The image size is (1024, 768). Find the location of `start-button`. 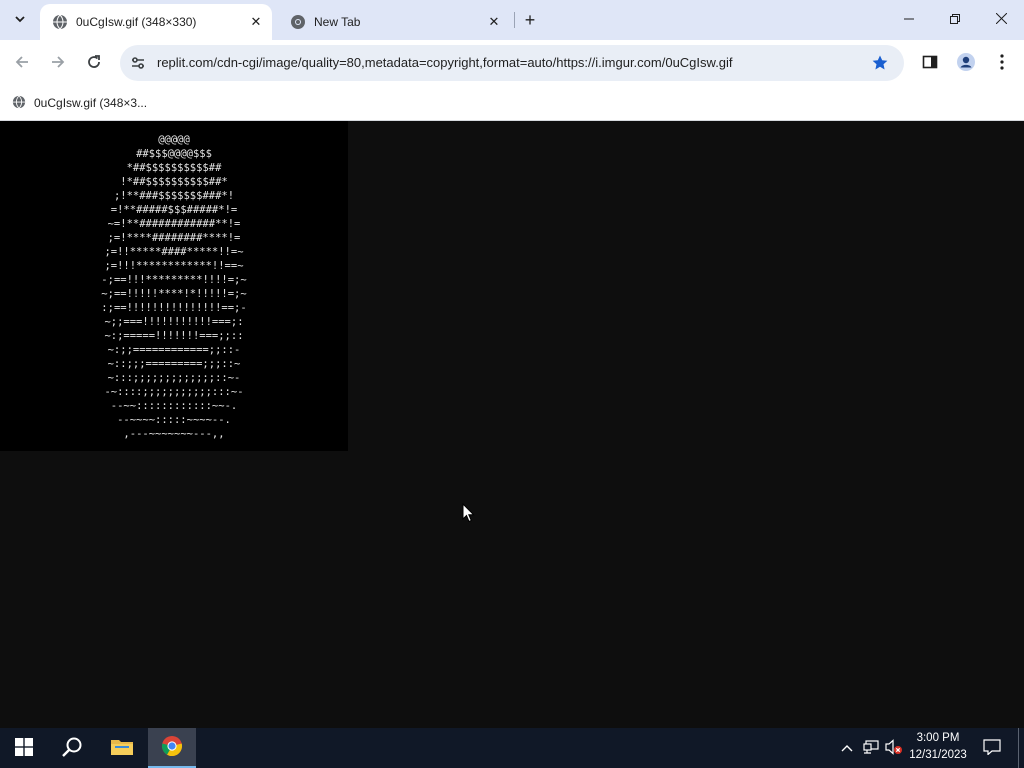

start-button is located at coordinates (24, 748).